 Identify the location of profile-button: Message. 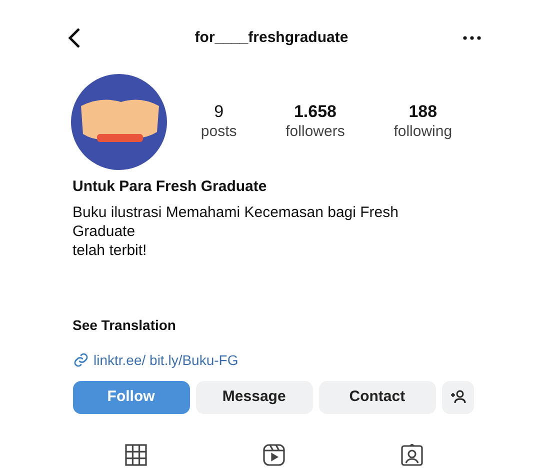
(254, 397).